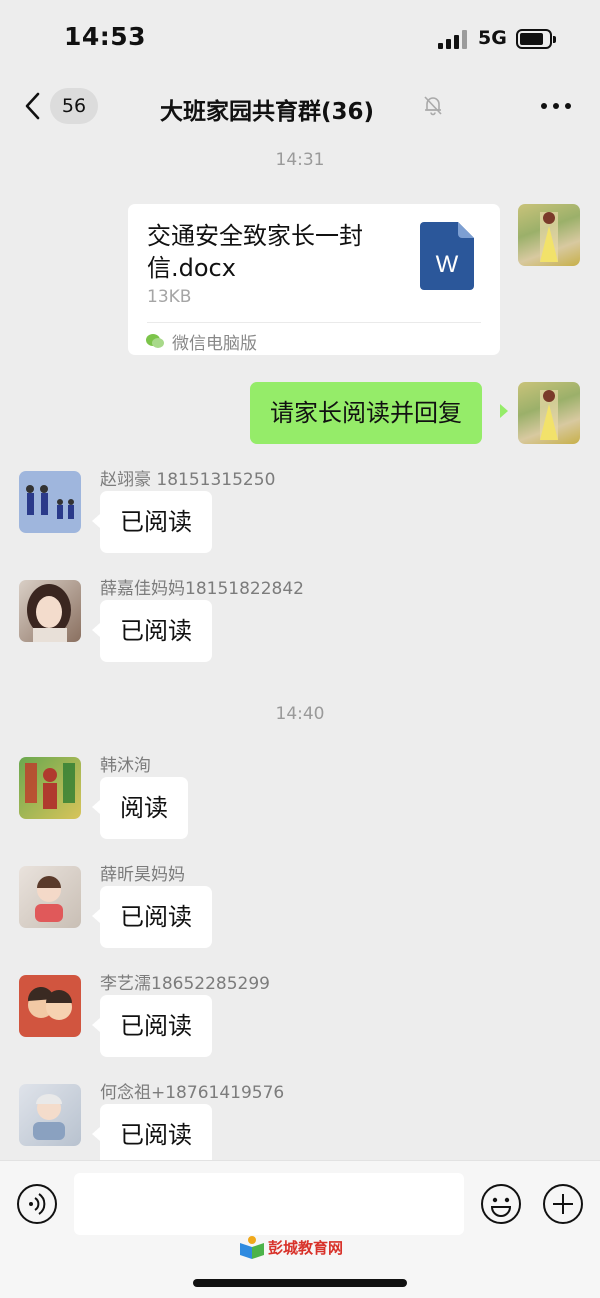  Describe the element at coordinates (252, 1247) in the screenshot. I see `book-logo-icon` at that location.